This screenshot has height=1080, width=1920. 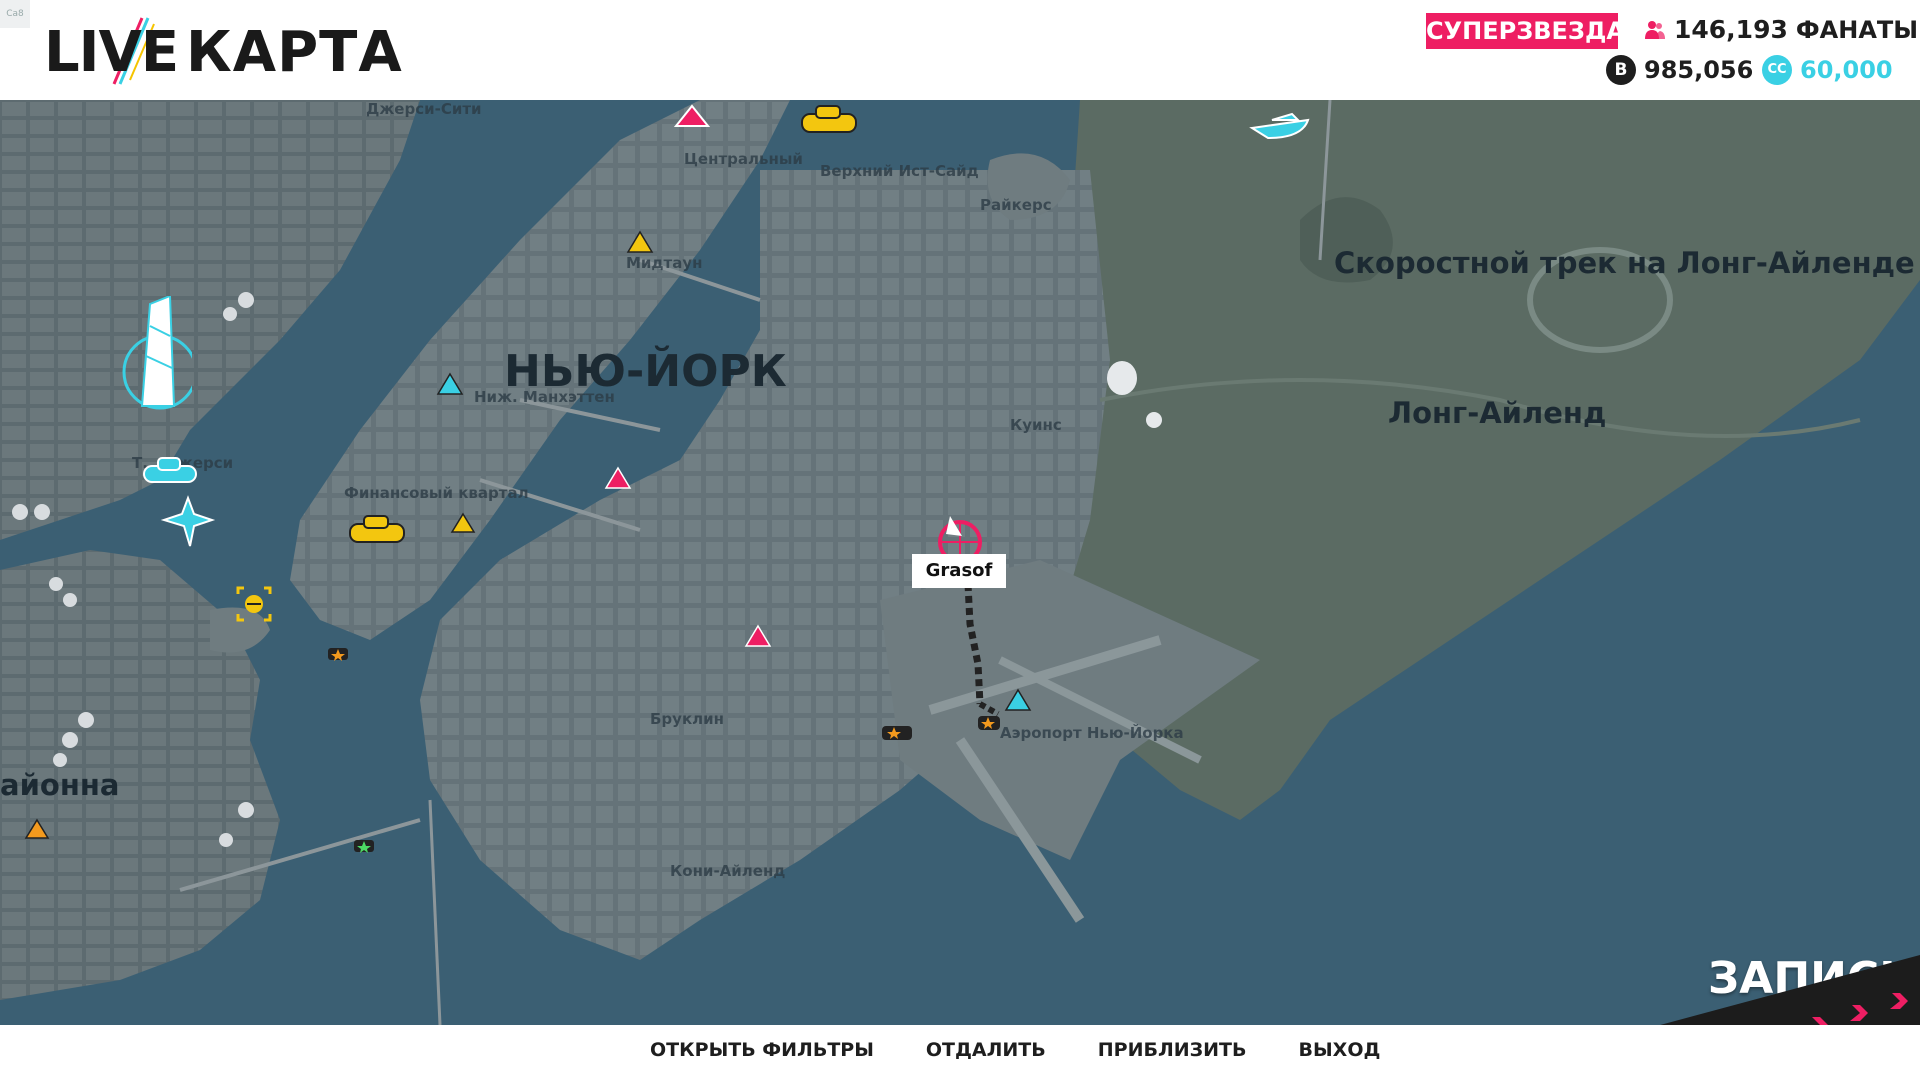 I want to click on credits-amount: 985,056, so click(x=1699, y=70).